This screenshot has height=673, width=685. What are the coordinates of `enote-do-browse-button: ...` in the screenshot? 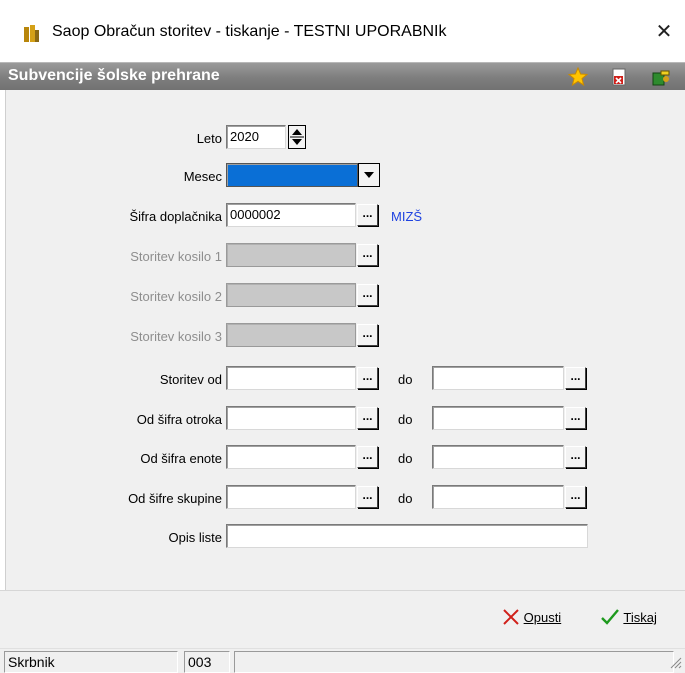 It's located at (575, 457).